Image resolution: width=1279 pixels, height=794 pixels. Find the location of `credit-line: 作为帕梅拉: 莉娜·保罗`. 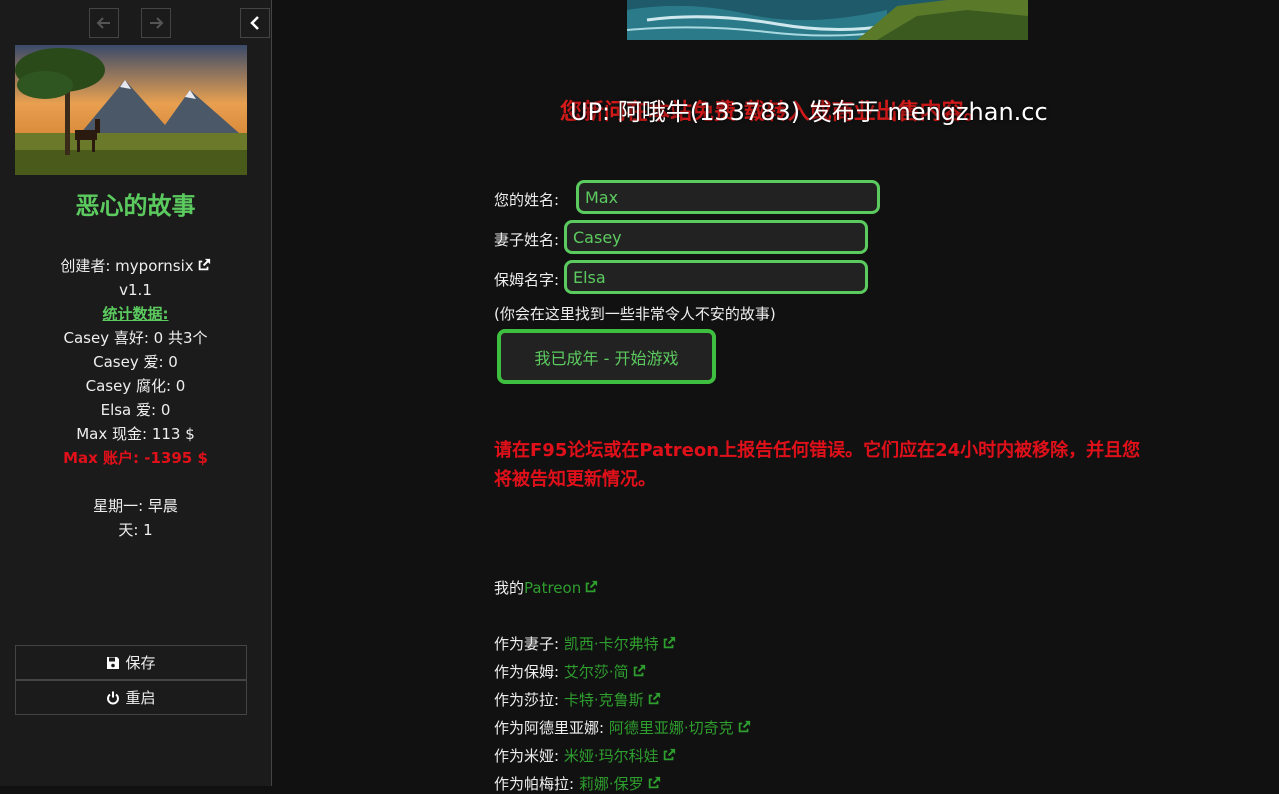

credit-line: 作为帕梅拉: 莉娜·保罗 is located at coordinates (577, 783).